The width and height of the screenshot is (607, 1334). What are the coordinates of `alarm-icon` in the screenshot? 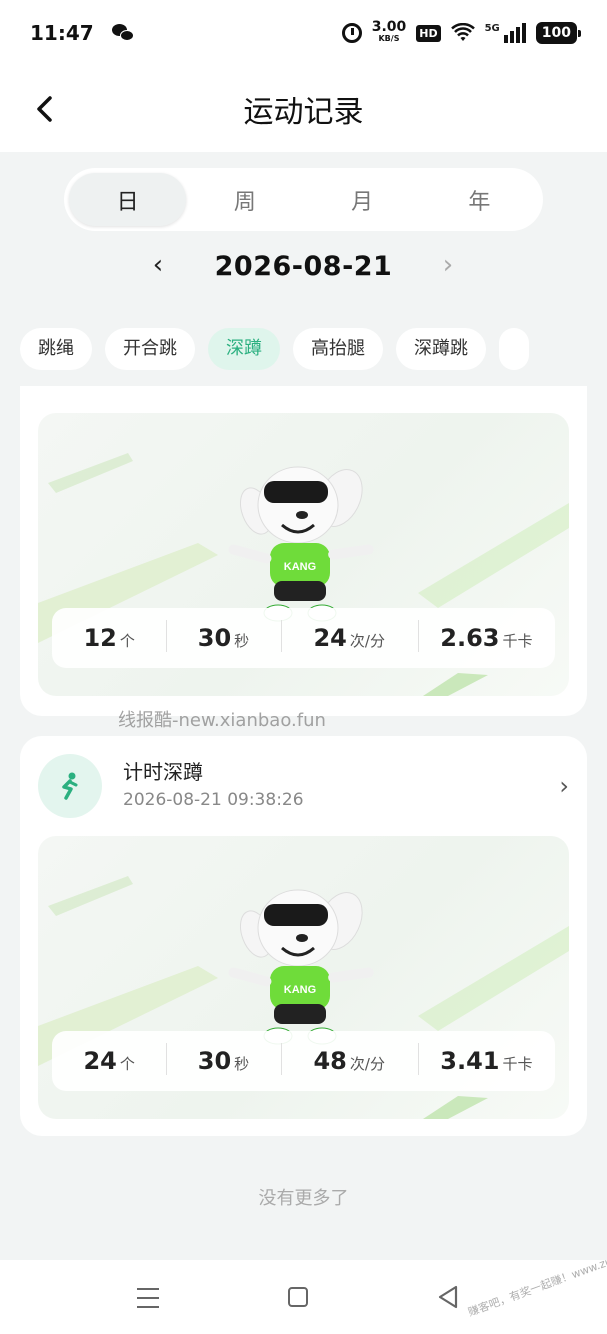 It's located at (351, 33).